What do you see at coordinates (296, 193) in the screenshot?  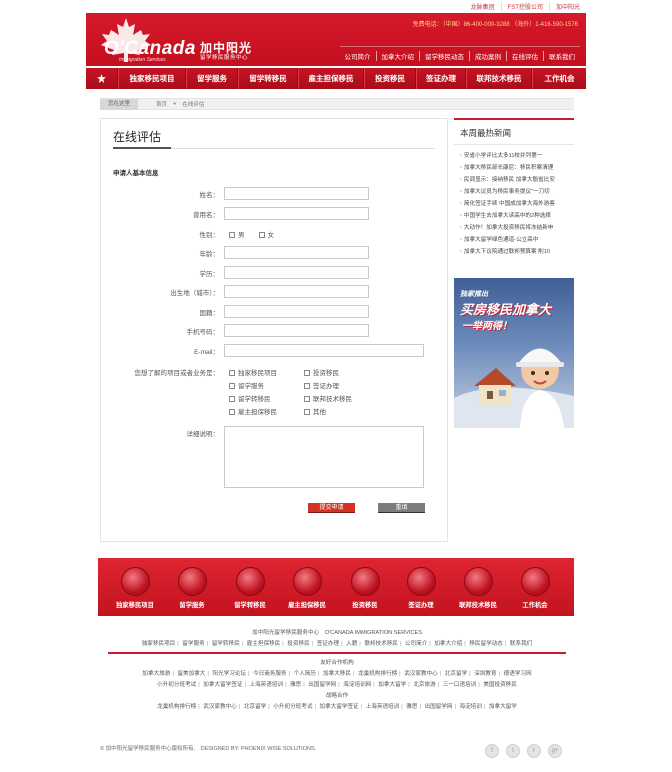 I see `name-input` at bounding box center [296, 193].